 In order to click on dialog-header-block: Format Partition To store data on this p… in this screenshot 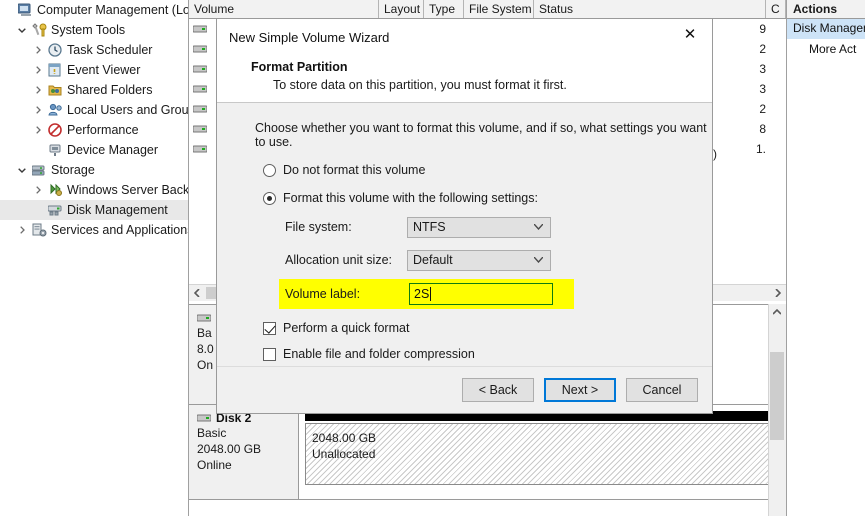, I will do `click(464, 79)`.